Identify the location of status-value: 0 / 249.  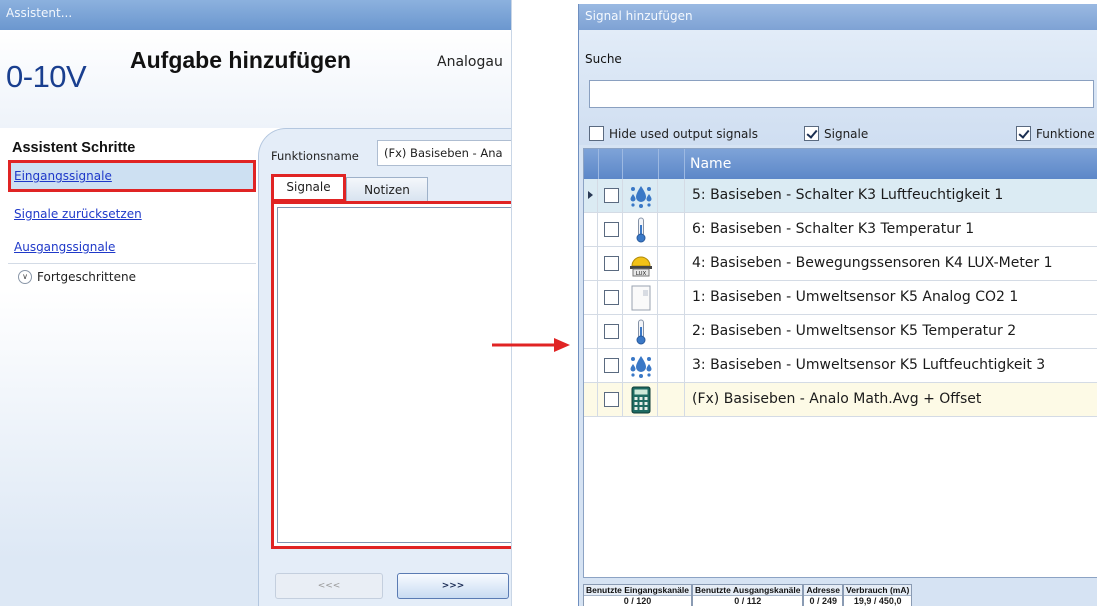
(823, 601).